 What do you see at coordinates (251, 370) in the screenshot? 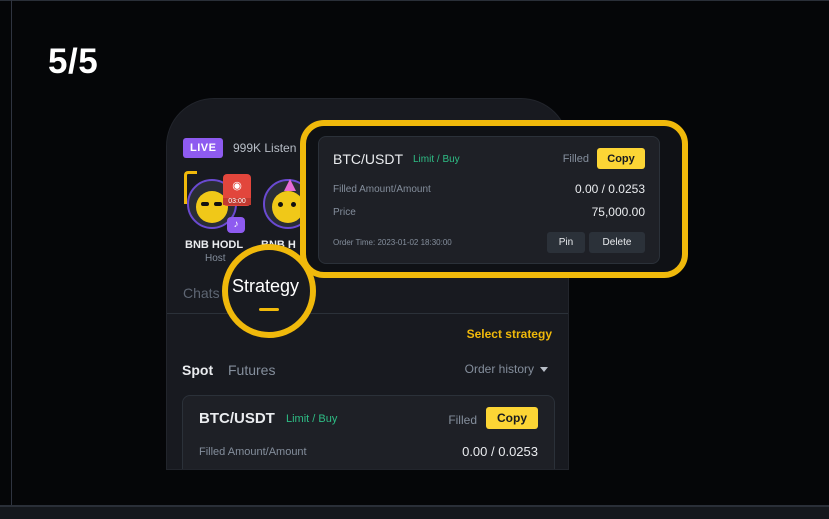
I see `tab-futures: Futures` at bounding box center [251, 370].